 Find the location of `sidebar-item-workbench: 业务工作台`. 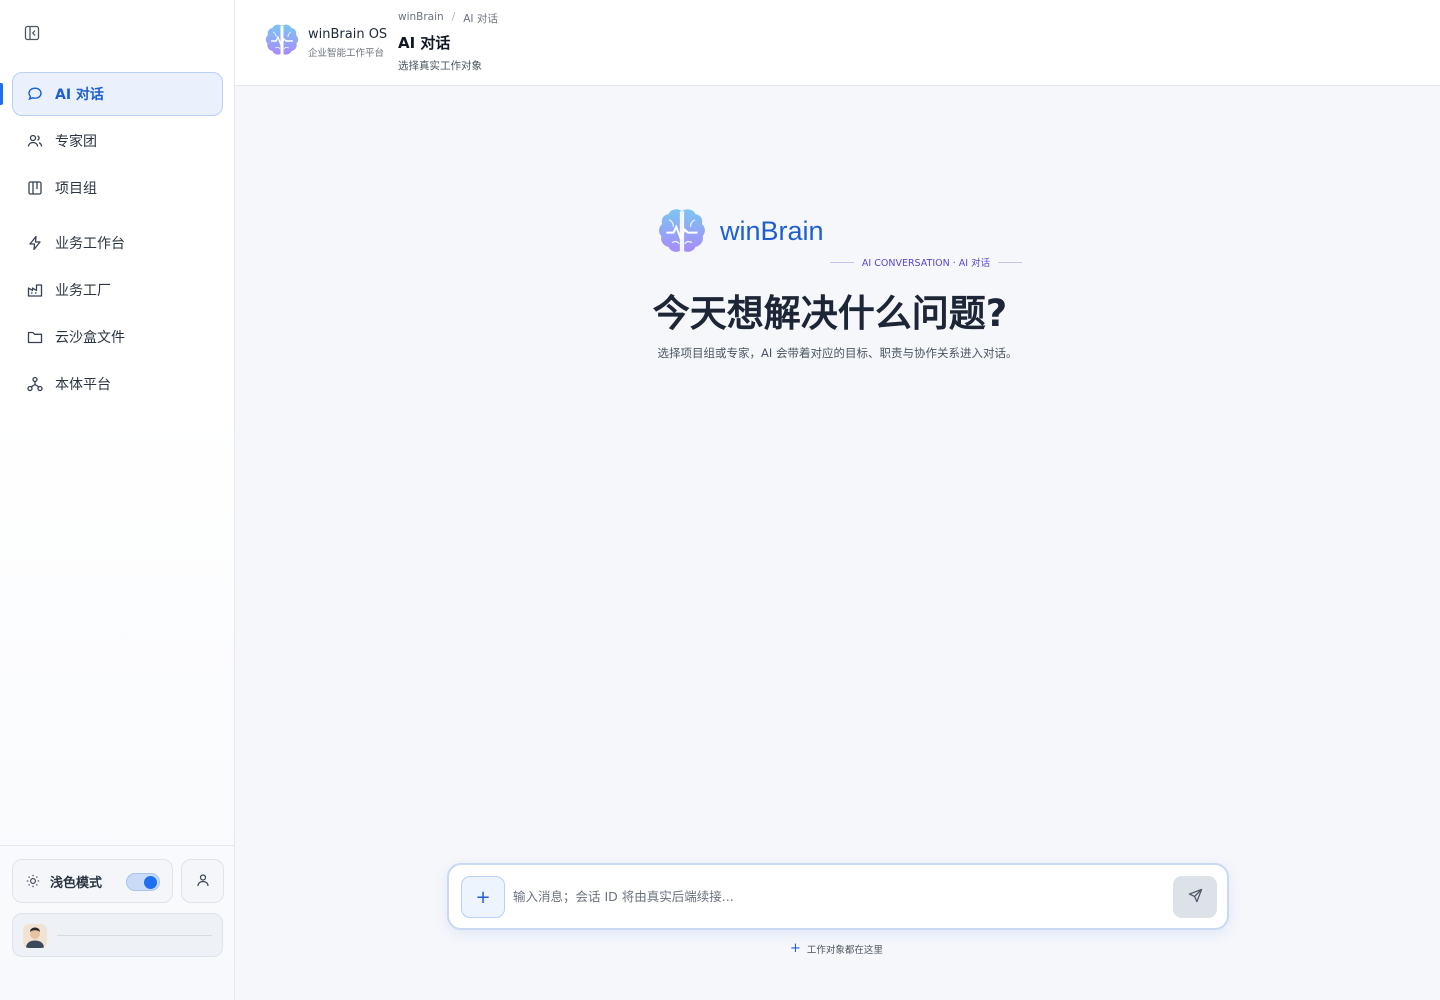

sidebar-item-workbench: 业务工作台 is located at coordinates (117, 243).